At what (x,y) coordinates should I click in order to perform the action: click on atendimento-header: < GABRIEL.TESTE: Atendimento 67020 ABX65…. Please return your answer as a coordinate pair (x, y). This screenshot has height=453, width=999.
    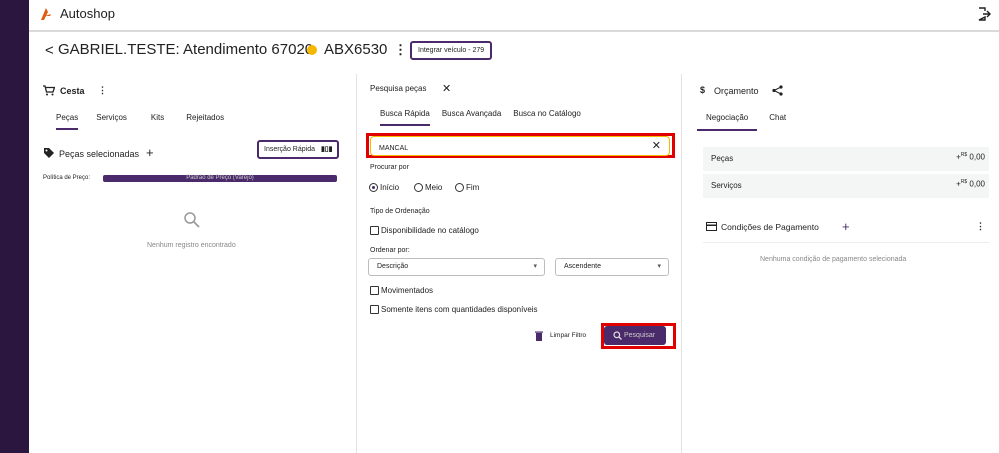
    Looking at the image, I should click on (514, 52).